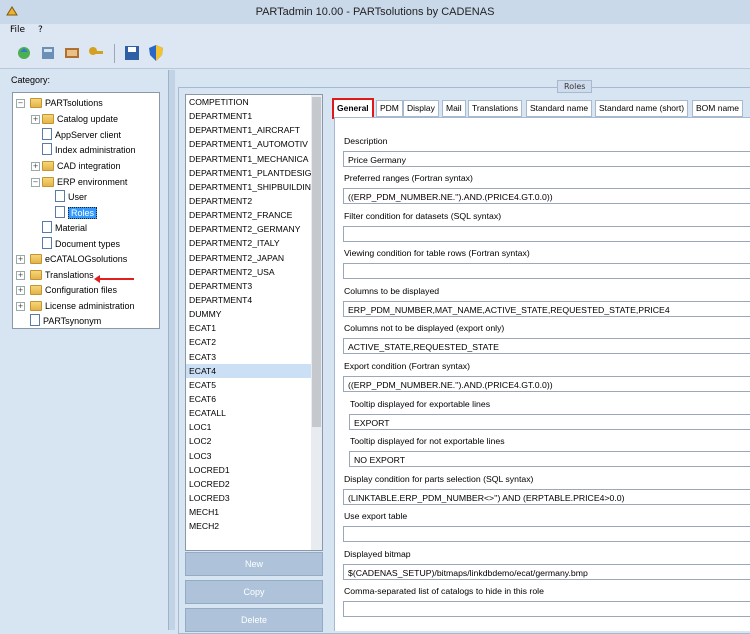 The height and width of the screenshot is (634, 750). Describe the element at coordinates (254, 592) in the screenshot. I see `copy-button: Copy` at that location.